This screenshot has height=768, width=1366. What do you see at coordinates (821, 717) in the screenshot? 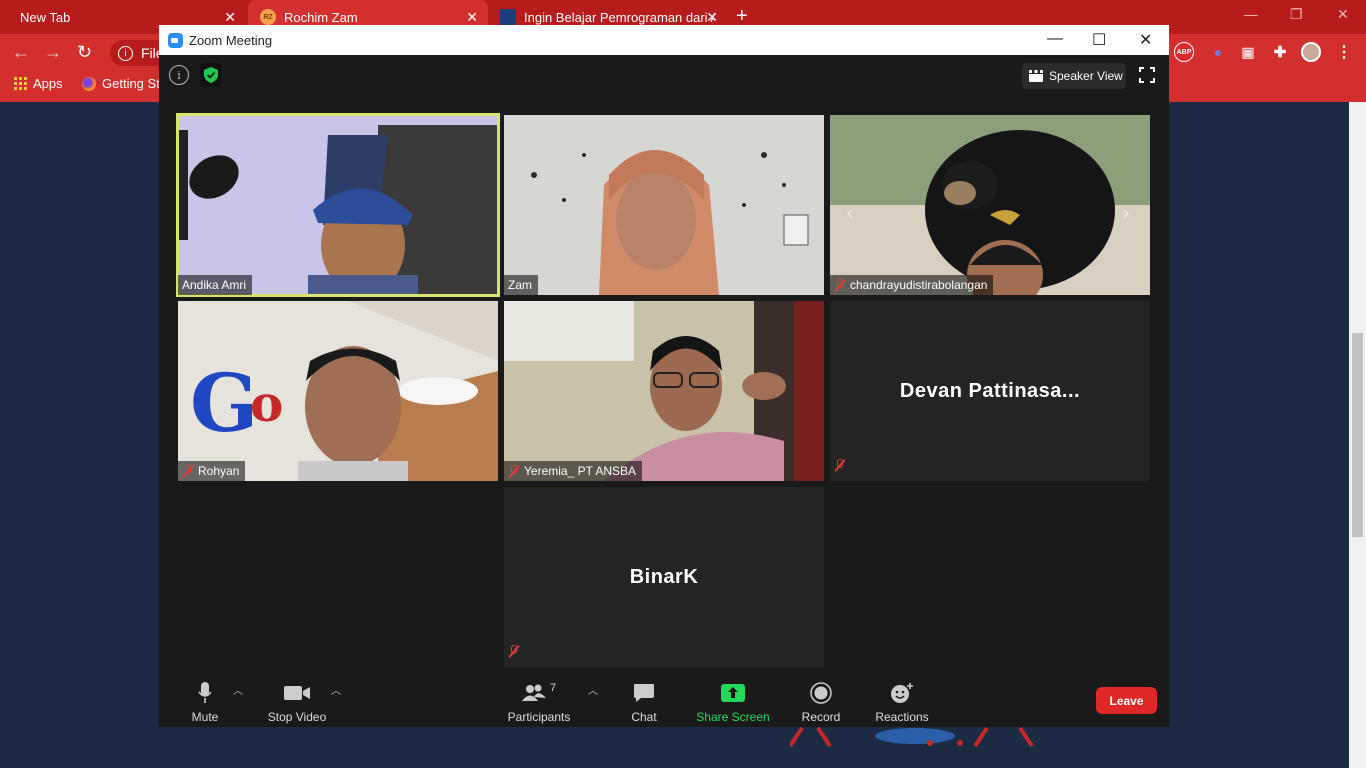
I see `record-label: Record` at bounding box center [821, 717].